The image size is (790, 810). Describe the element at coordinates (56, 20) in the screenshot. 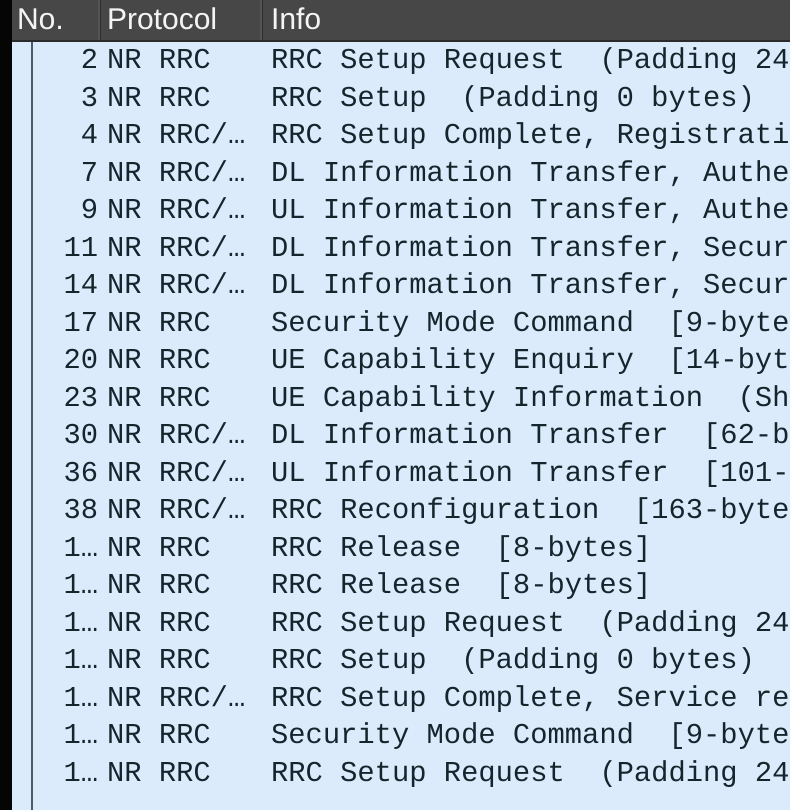

I see `column-header: No.` at that location.